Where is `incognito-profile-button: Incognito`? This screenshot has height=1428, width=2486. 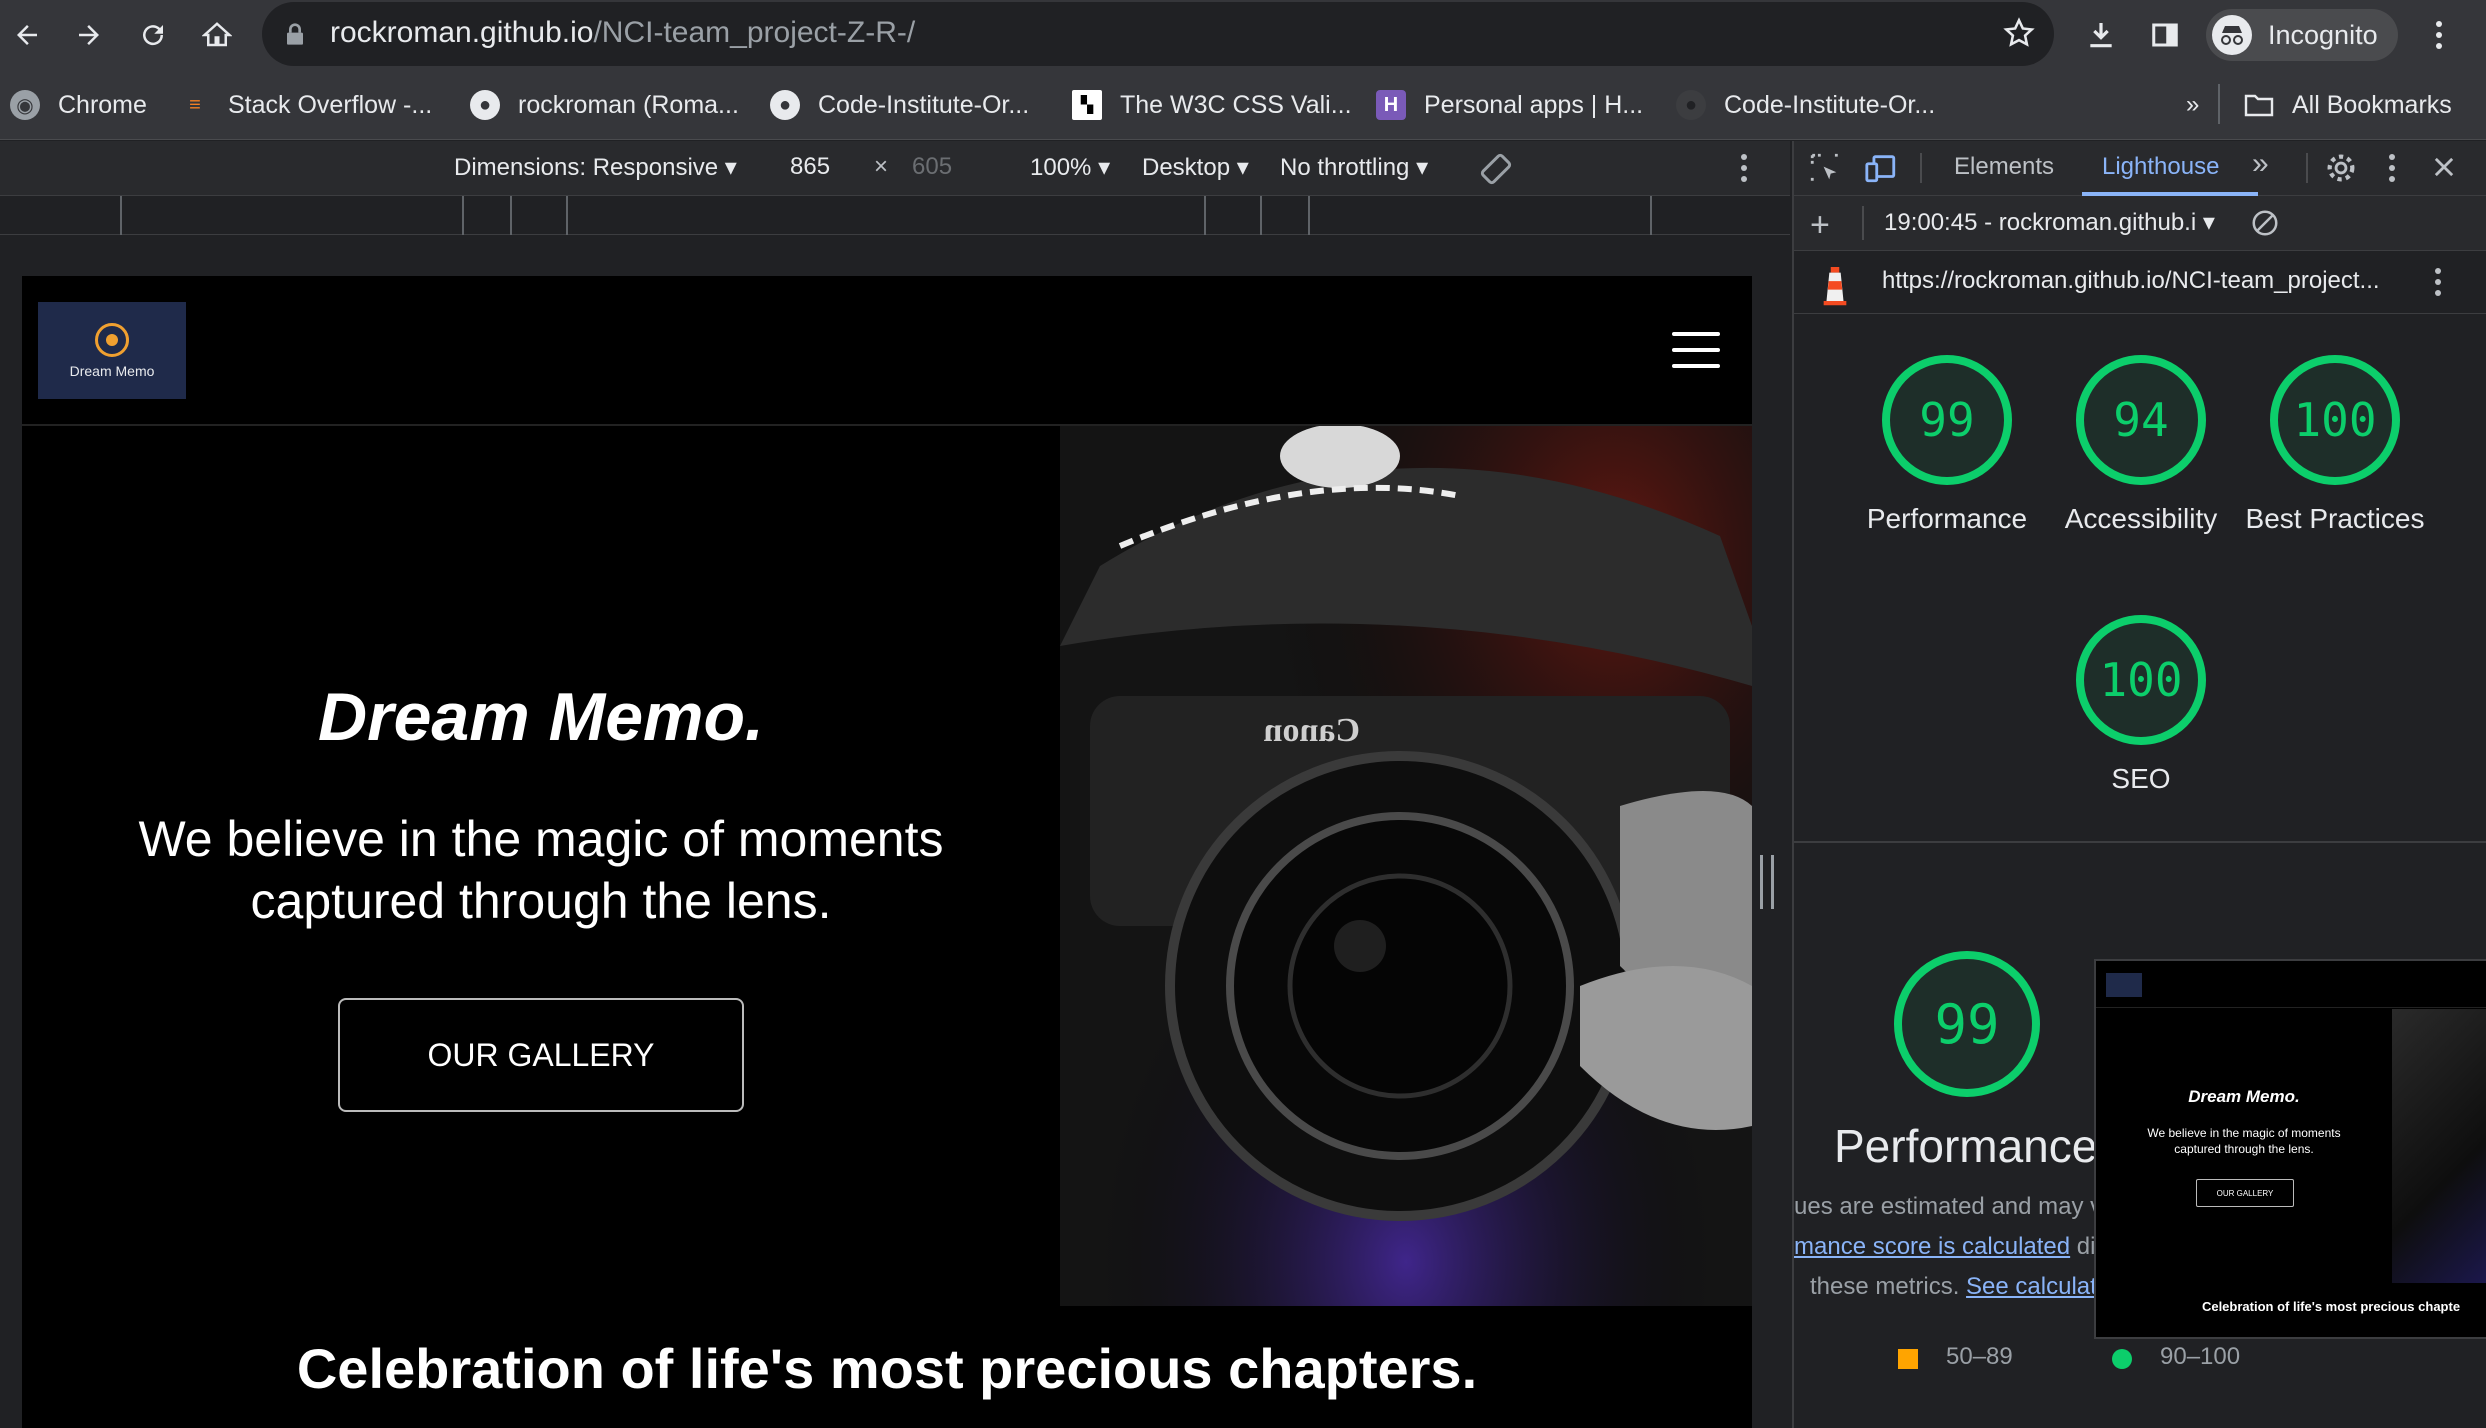
incognito-profile-button: Incognito is located at coordinates (2302, 35).